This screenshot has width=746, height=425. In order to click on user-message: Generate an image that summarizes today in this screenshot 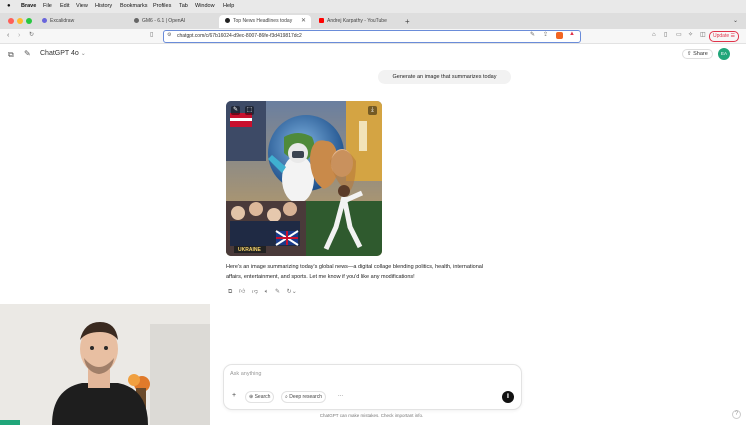, I will do `click(444, 77)`.